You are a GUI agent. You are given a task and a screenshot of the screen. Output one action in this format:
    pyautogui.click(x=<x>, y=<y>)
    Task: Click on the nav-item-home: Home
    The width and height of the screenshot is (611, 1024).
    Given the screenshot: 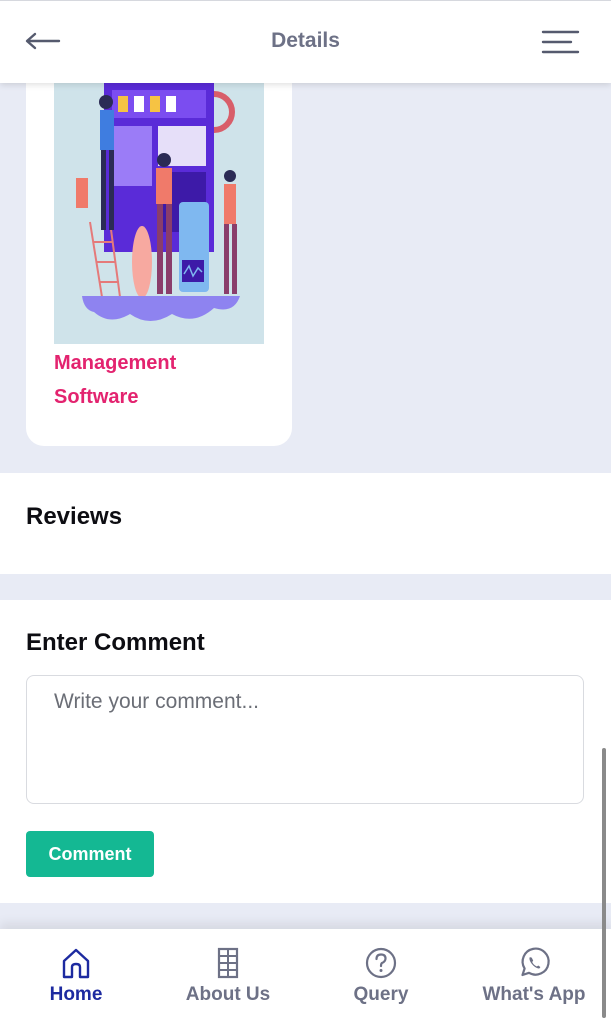 What is the action you would take?
    pyautogui.click(x=76, y=976)
    